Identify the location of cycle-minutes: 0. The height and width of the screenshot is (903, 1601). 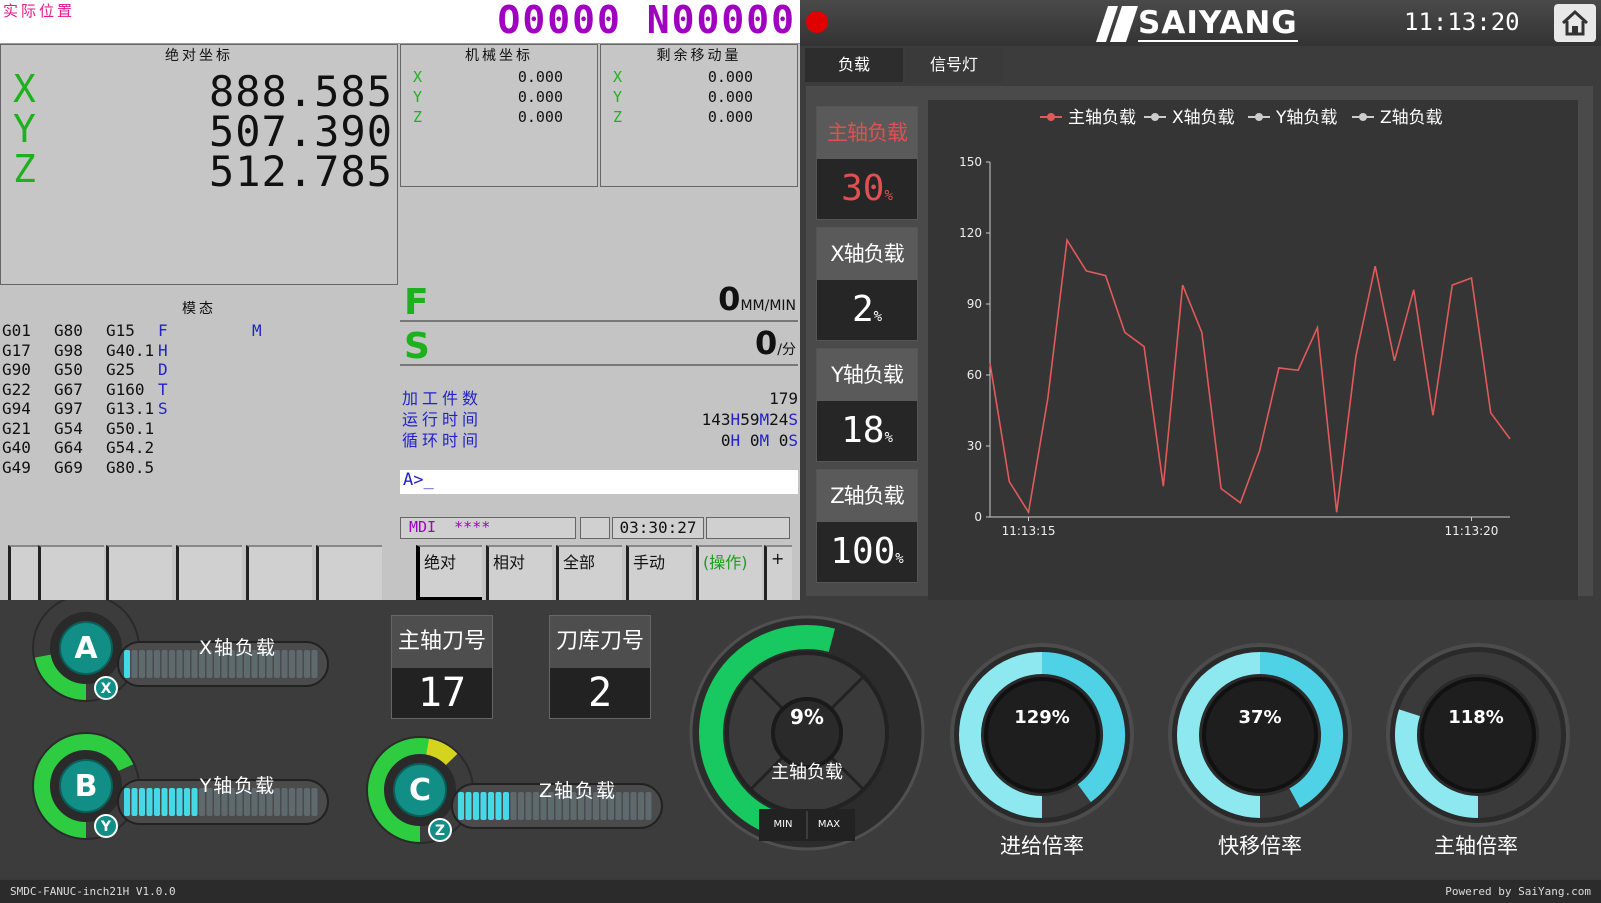
(754, 440).